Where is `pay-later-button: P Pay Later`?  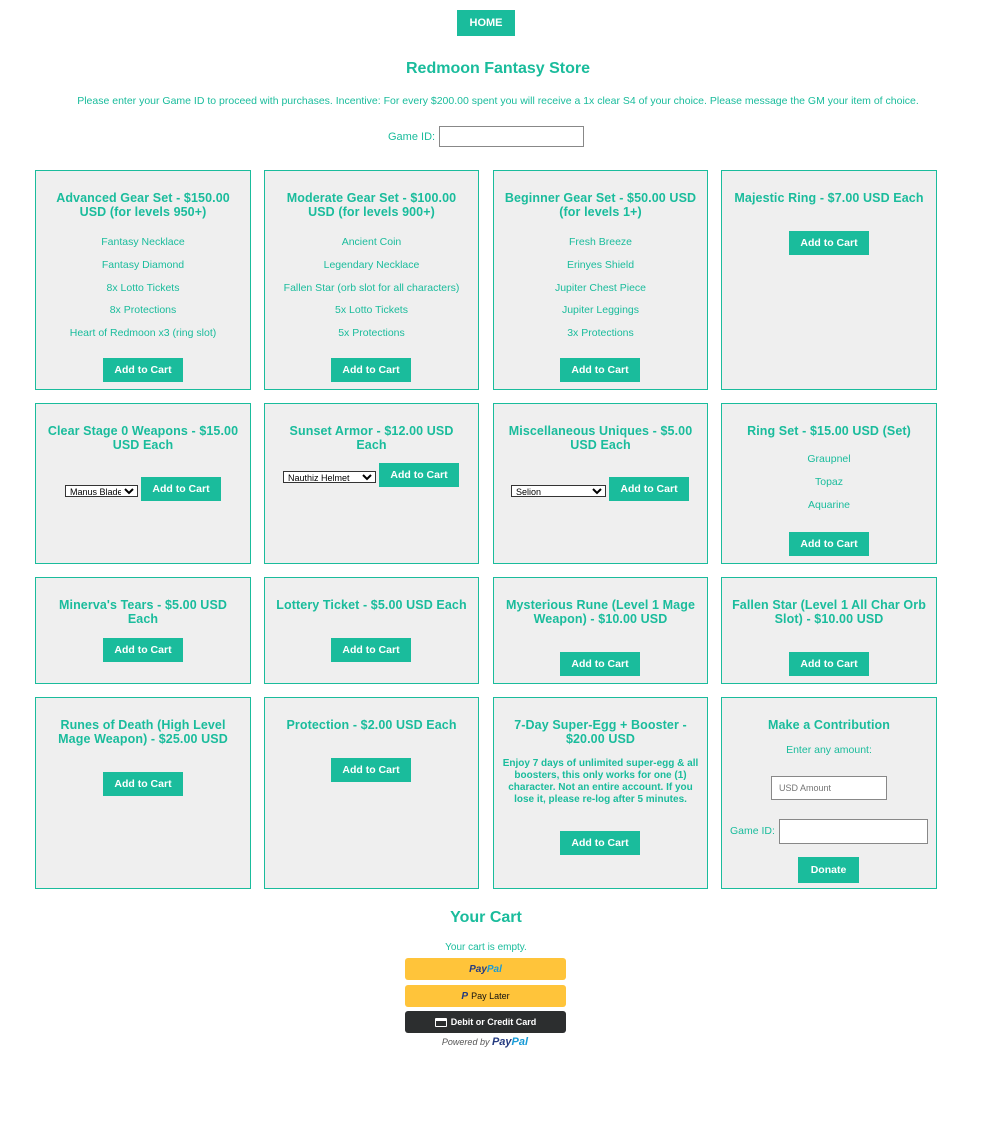
pay-later-button: P Pay Later is located at coordinates (485, 996).